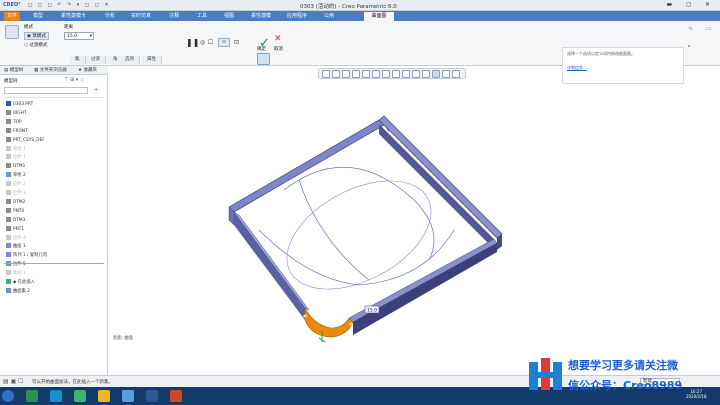  I want to click on tree-item-label: 草绘 2, so click(19, 176).